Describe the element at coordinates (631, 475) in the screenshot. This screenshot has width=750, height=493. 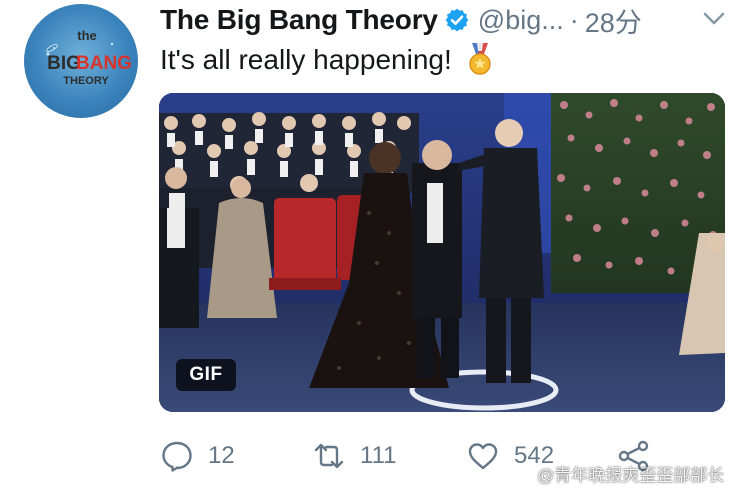
I see `watermark-text: @青年晚报爽歪歪部部长` at that location.